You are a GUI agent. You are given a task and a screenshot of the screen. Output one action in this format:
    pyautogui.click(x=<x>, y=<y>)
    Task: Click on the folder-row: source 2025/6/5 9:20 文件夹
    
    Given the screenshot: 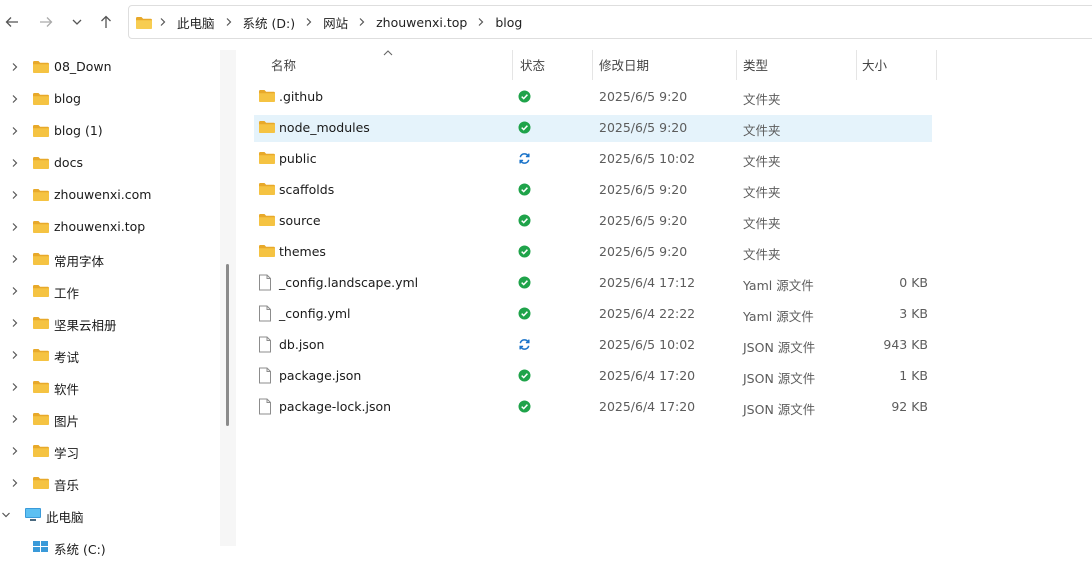 What is the action you would take?
    pyautogui.click(x=593, y=221)
    